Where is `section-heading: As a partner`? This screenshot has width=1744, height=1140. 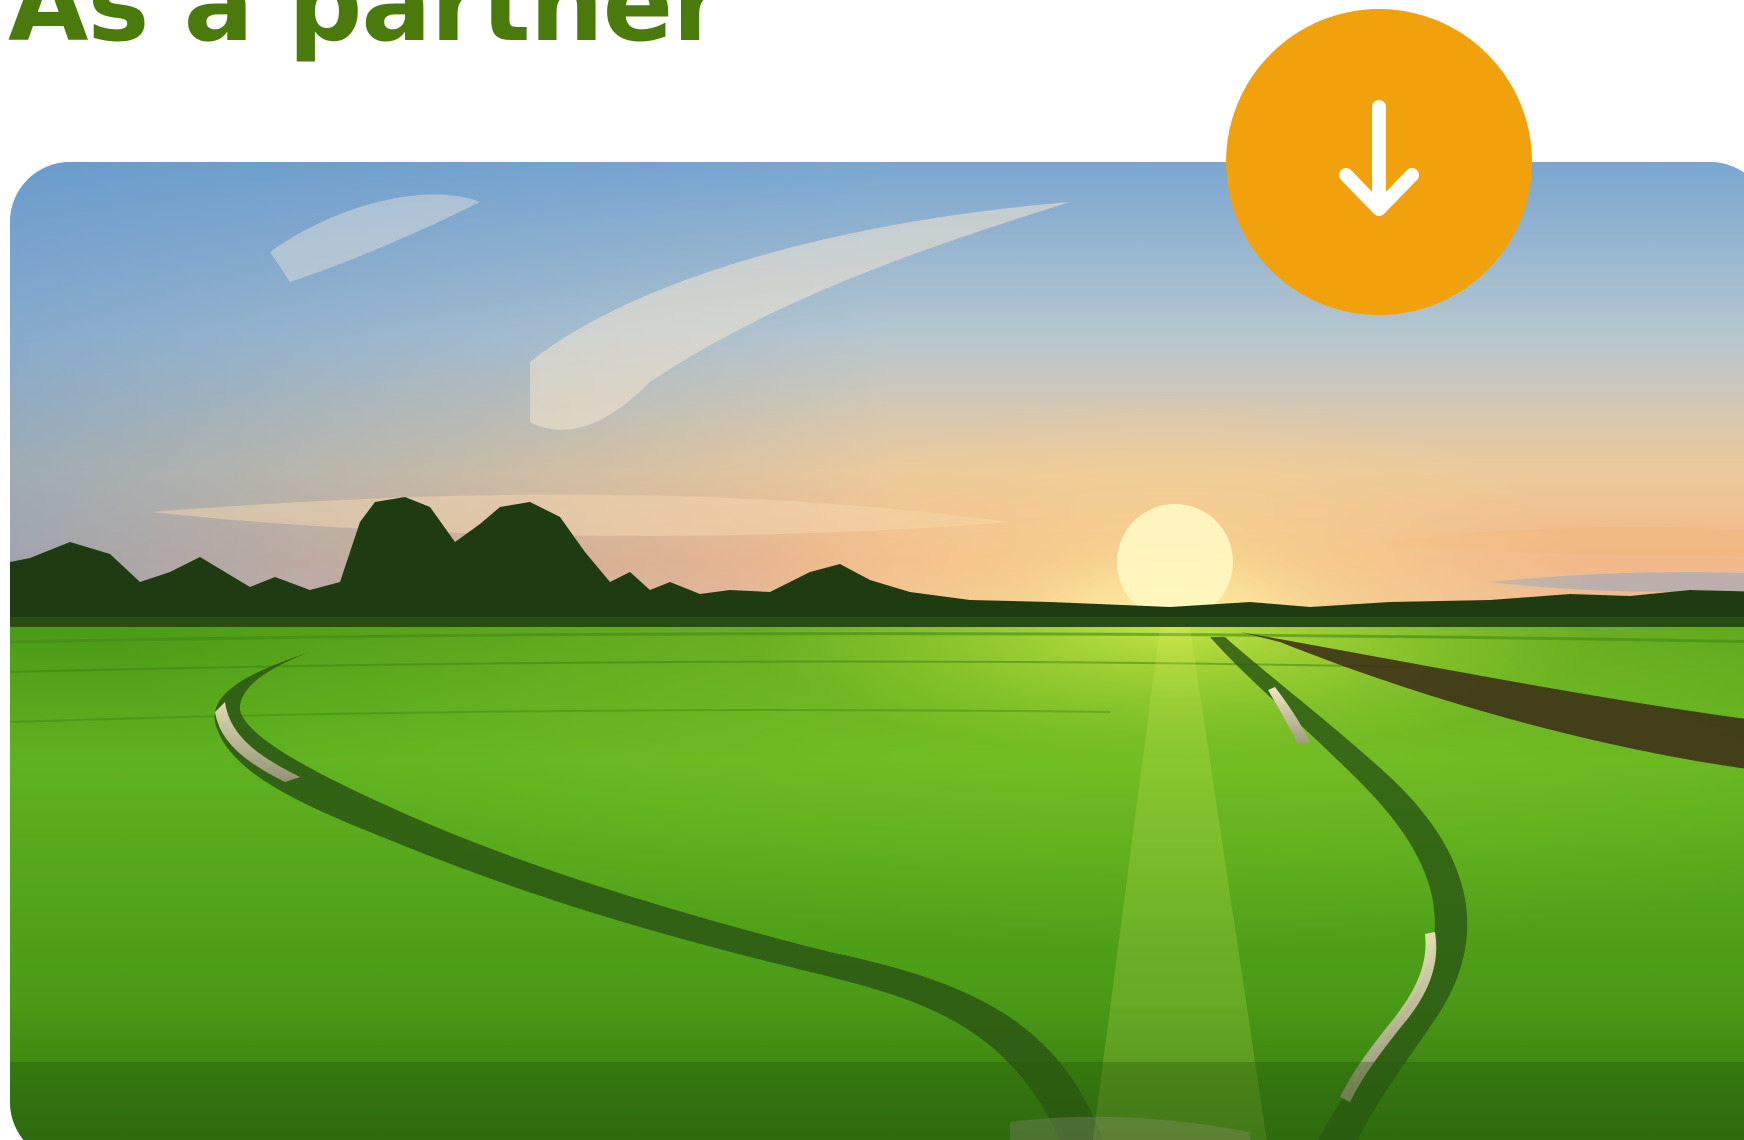 section-heading: As a partner is located at coordinates (365, 32).